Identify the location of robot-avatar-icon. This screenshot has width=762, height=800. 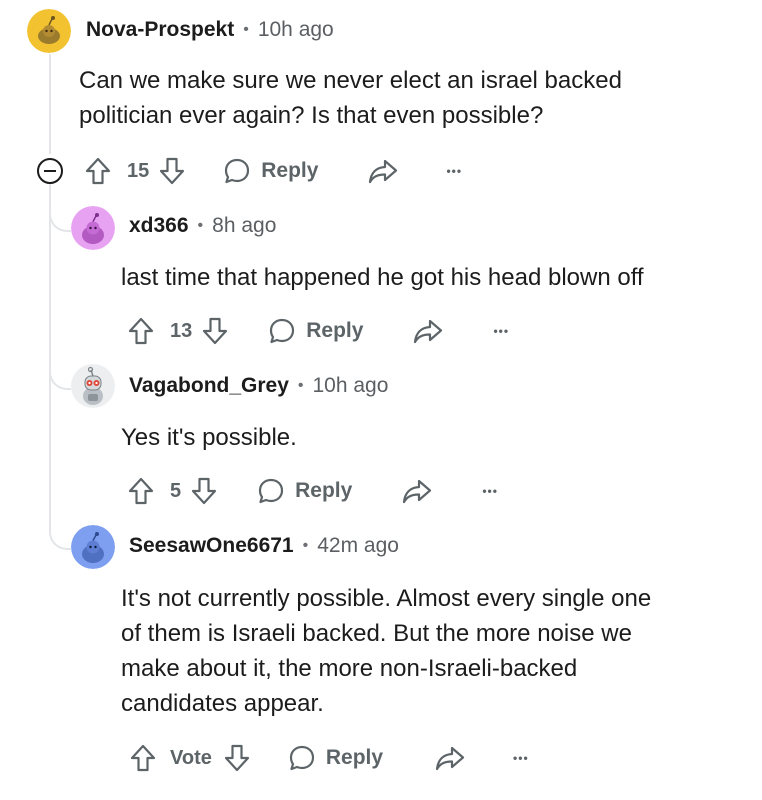
(93, 386).